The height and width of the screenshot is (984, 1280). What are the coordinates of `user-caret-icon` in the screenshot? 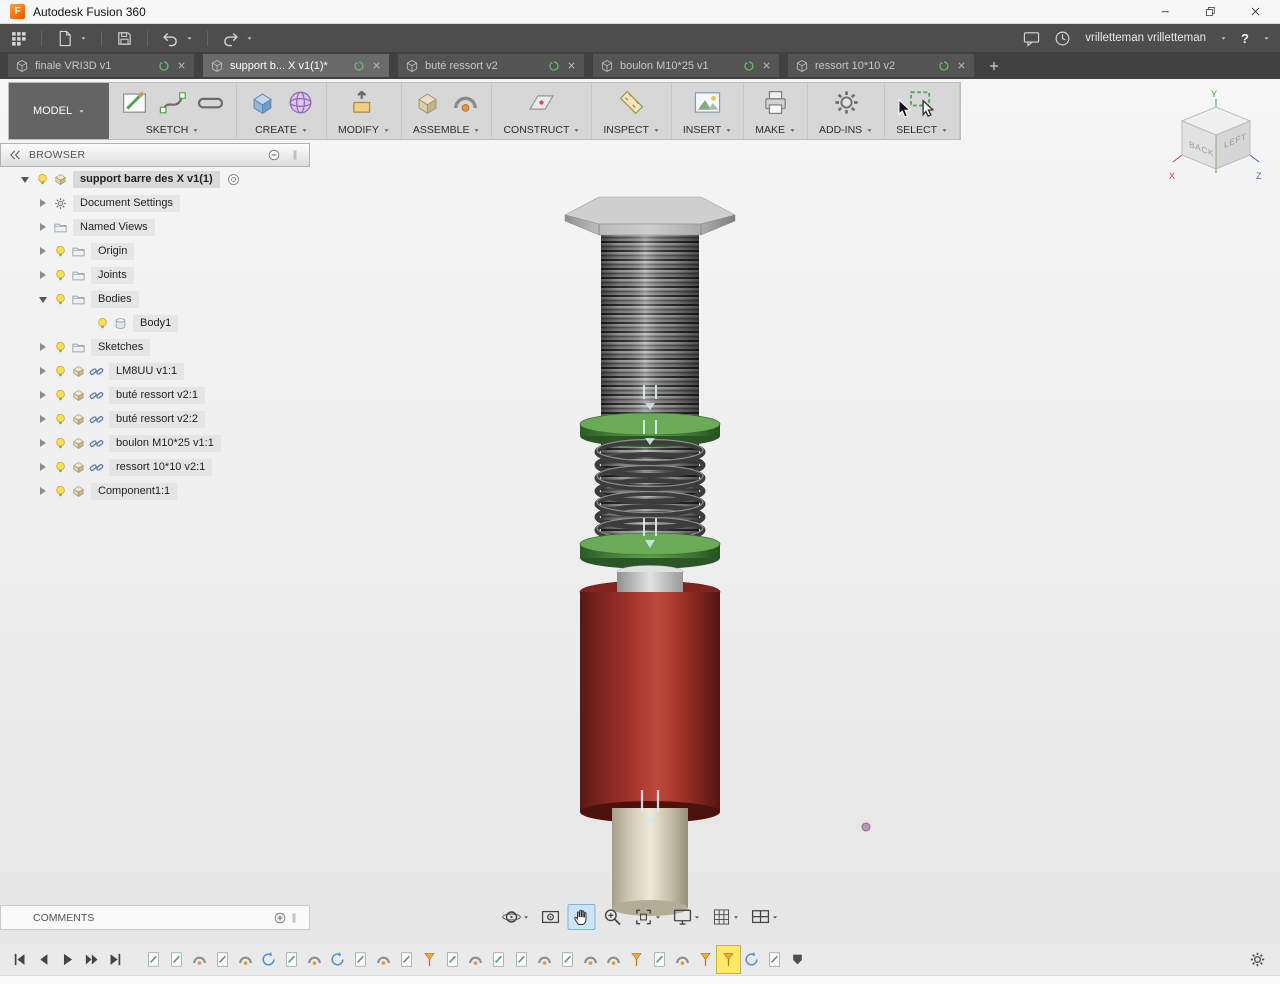 It's located at (1223, 38).